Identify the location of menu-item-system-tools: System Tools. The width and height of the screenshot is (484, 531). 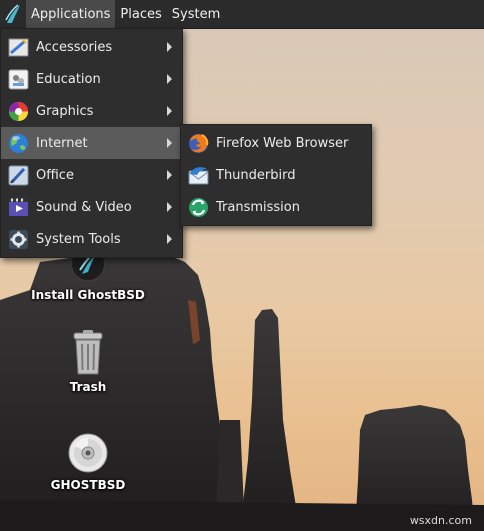
(91, 239).